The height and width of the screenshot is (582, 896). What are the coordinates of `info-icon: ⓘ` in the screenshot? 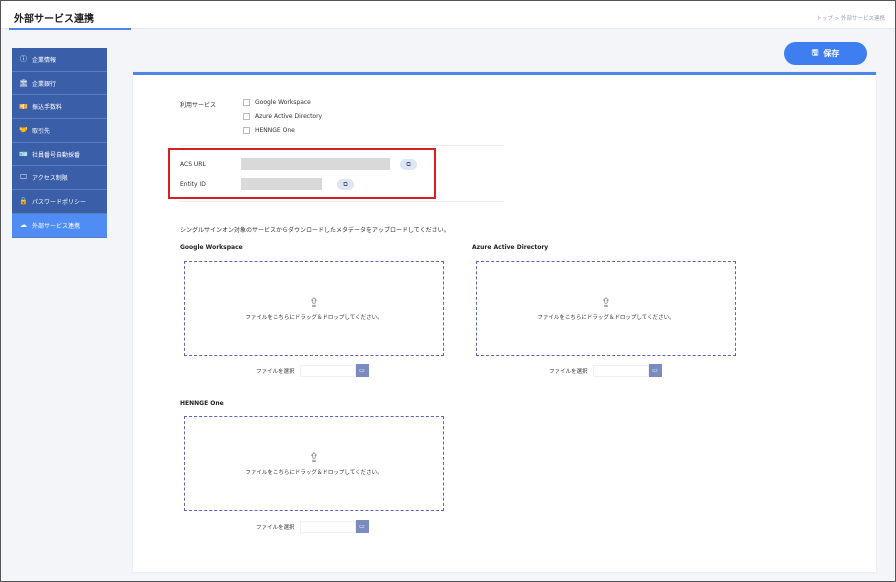 It's located at (23, 59).